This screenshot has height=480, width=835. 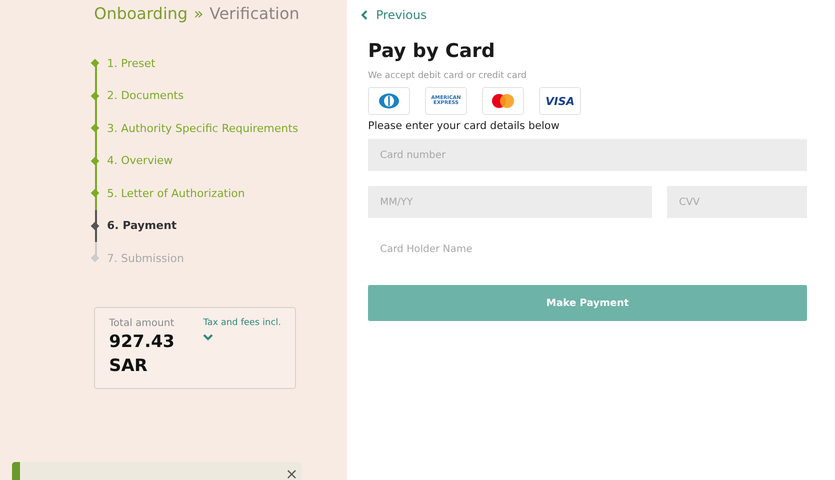 I want to click on input-field: MM/YY, so click(x=510, y=202).